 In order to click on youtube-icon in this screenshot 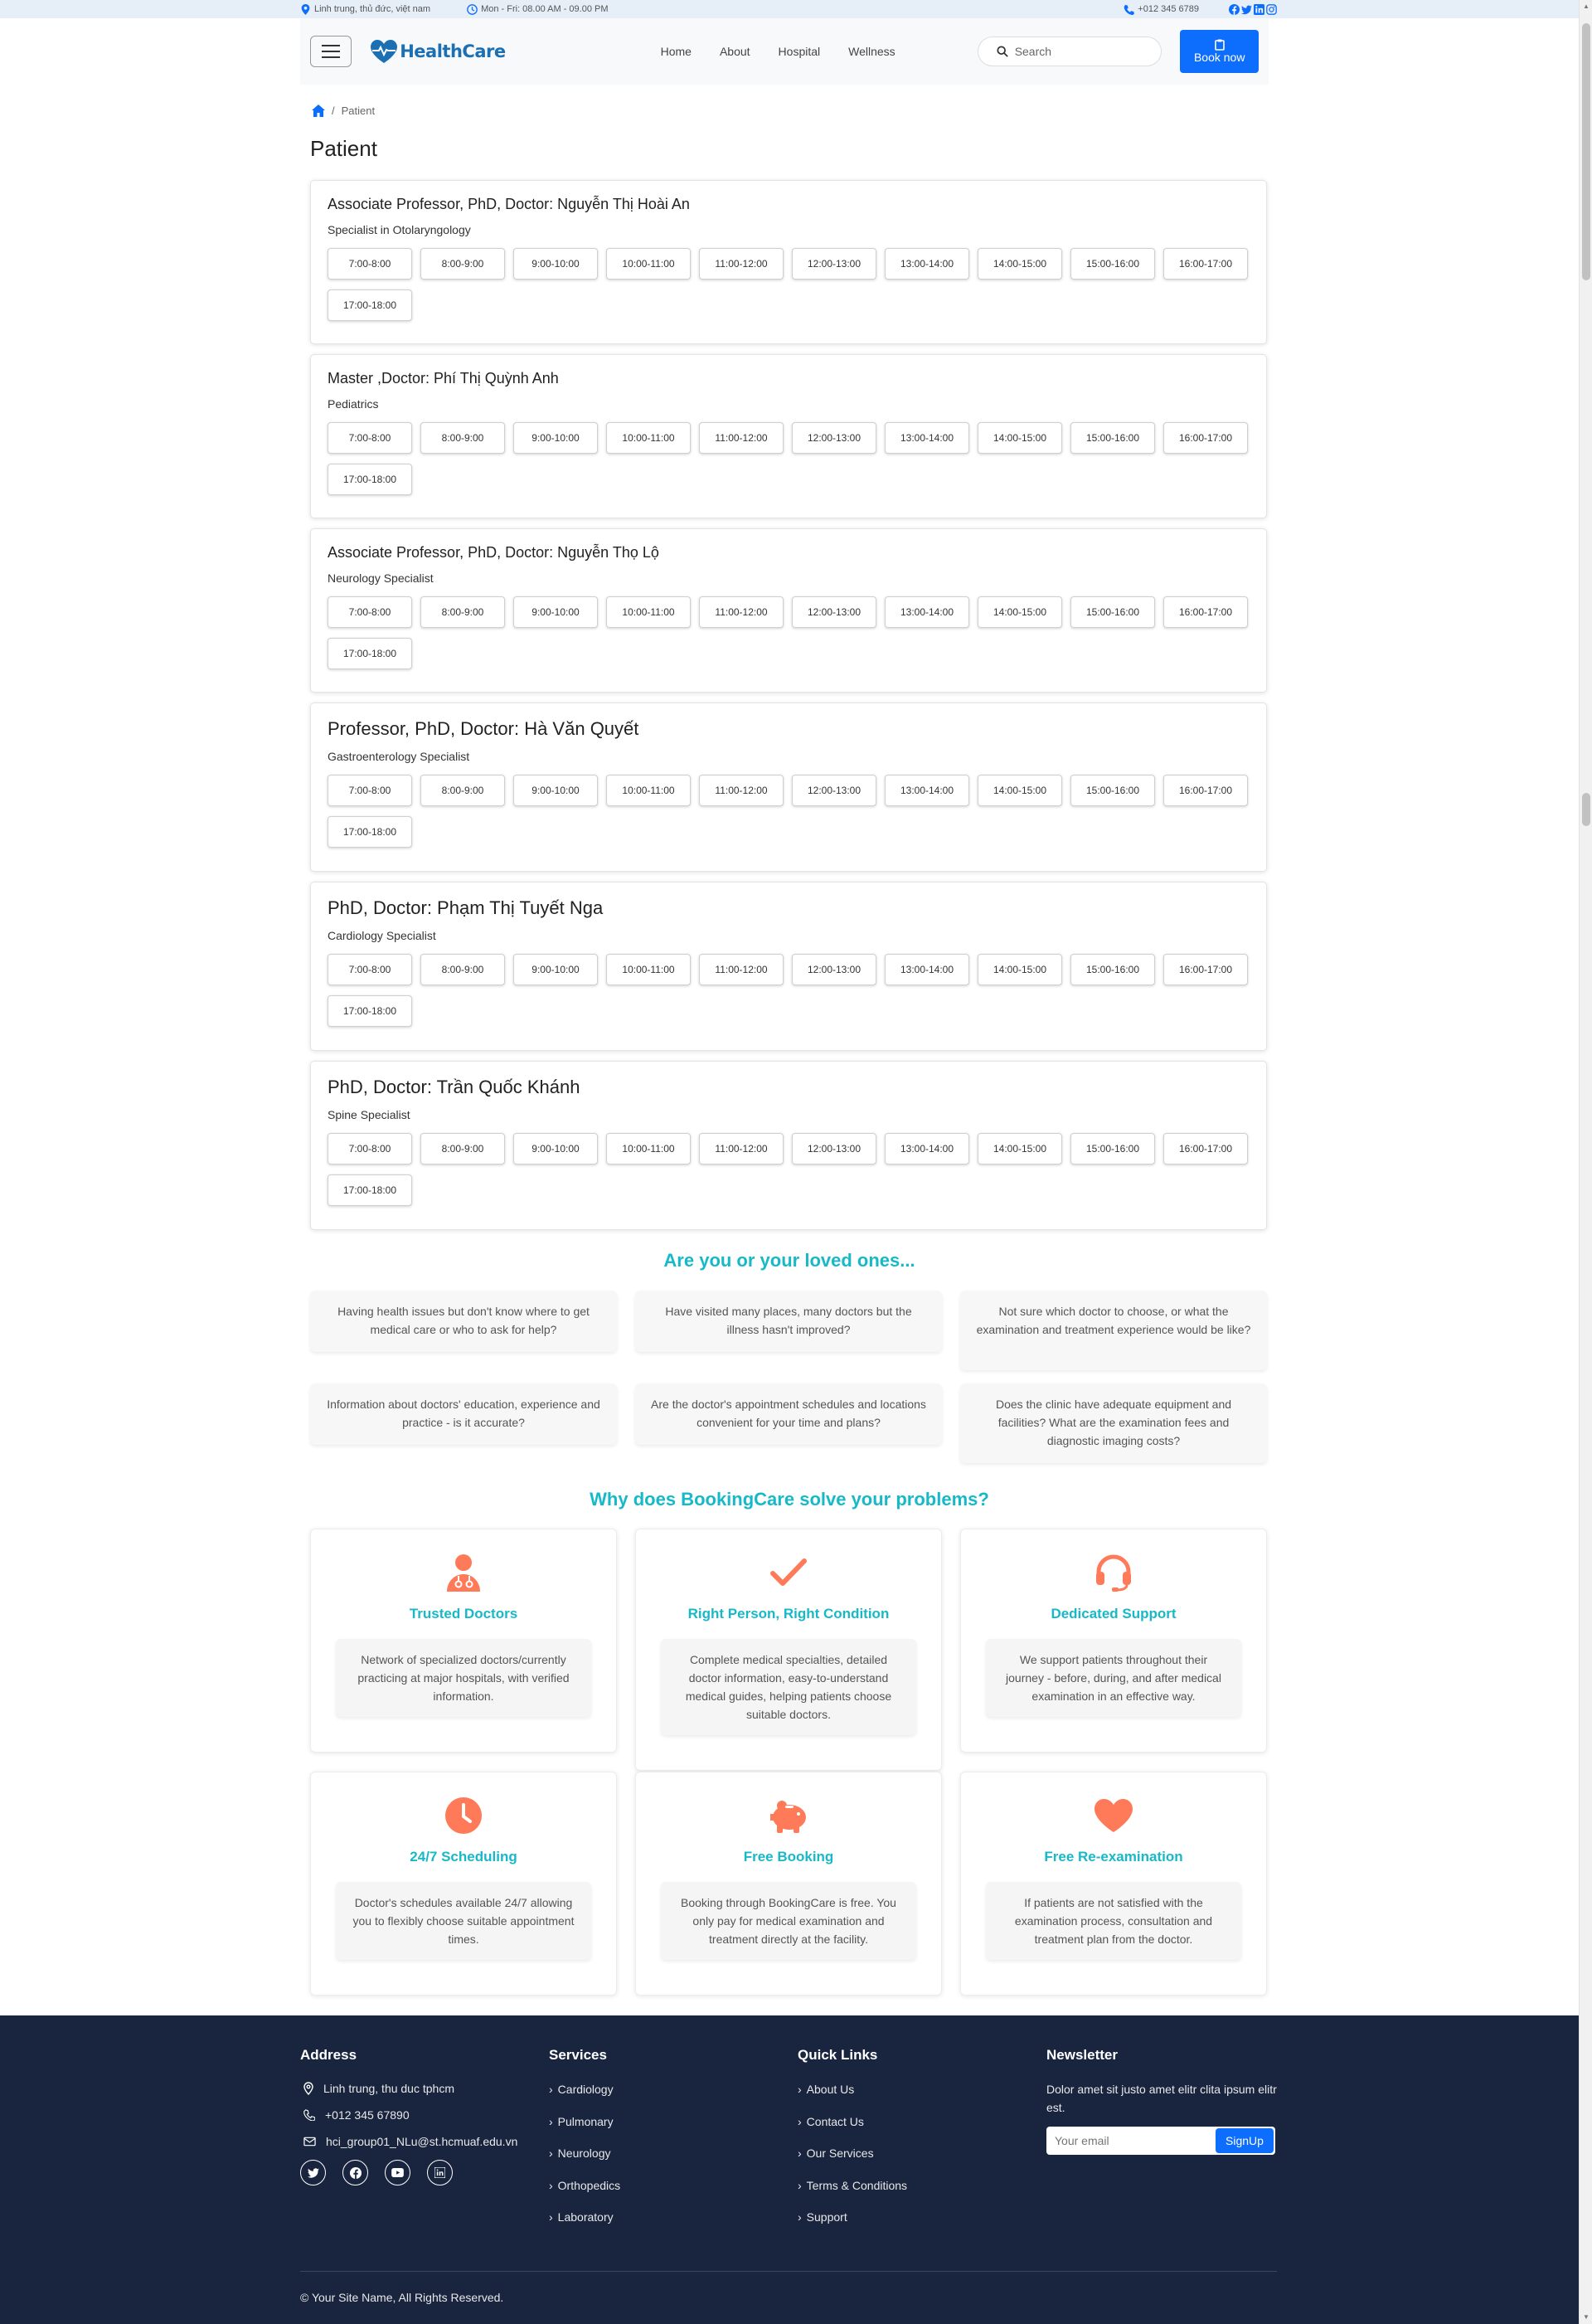, I will do `click(397, 2172)`.